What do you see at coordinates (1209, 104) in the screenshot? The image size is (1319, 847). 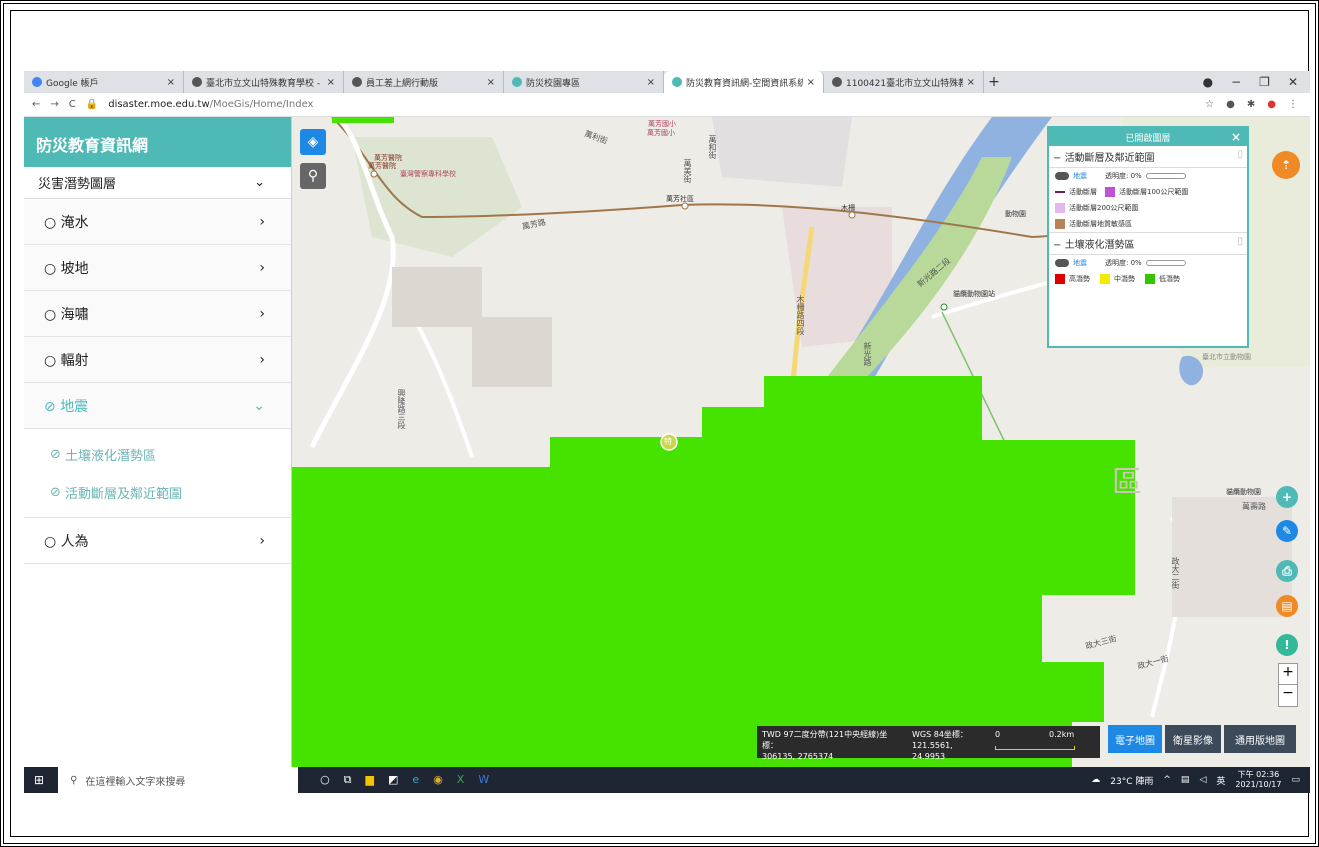 I see `star-icon: ☆` at bounding box center [1209, 104].